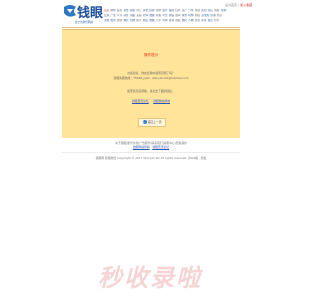 The image size is (320, 300). Describe the element at coordinates (177, 20) in the screenshot. I see `nav-link: 视频` at that location.